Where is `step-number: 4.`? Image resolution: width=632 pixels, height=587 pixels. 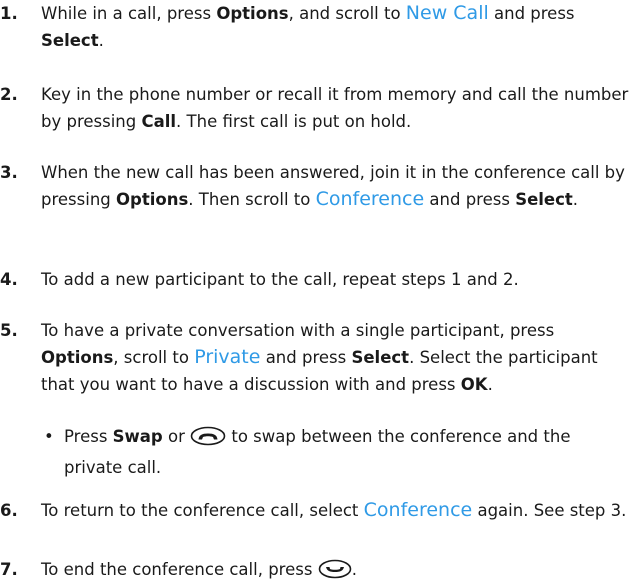 step-number: 4. is located at coordinates (9, 279).